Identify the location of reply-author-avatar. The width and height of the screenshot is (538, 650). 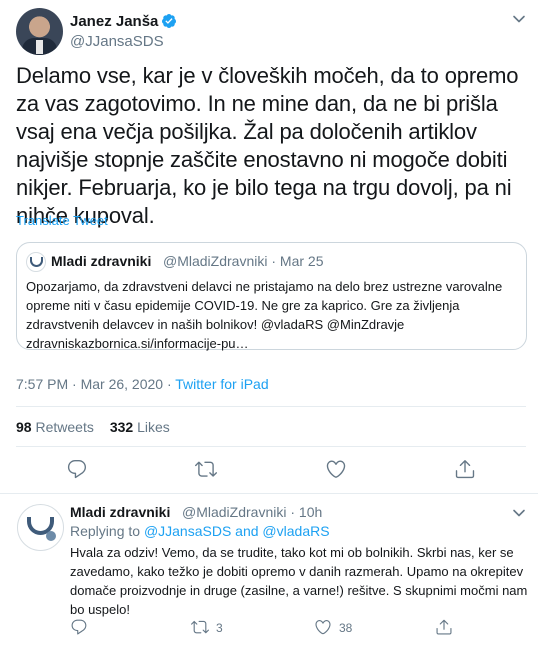
(40, 527).